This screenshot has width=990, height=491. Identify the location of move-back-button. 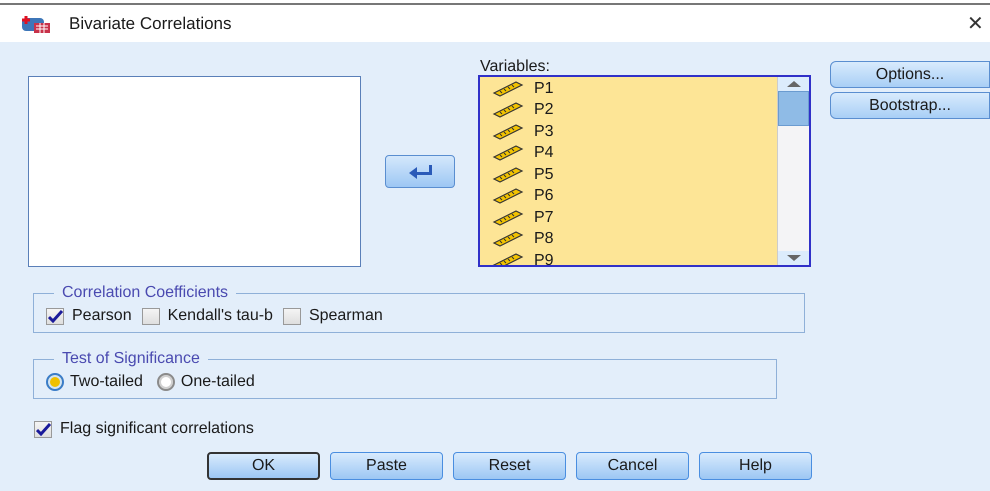
(419, 171).